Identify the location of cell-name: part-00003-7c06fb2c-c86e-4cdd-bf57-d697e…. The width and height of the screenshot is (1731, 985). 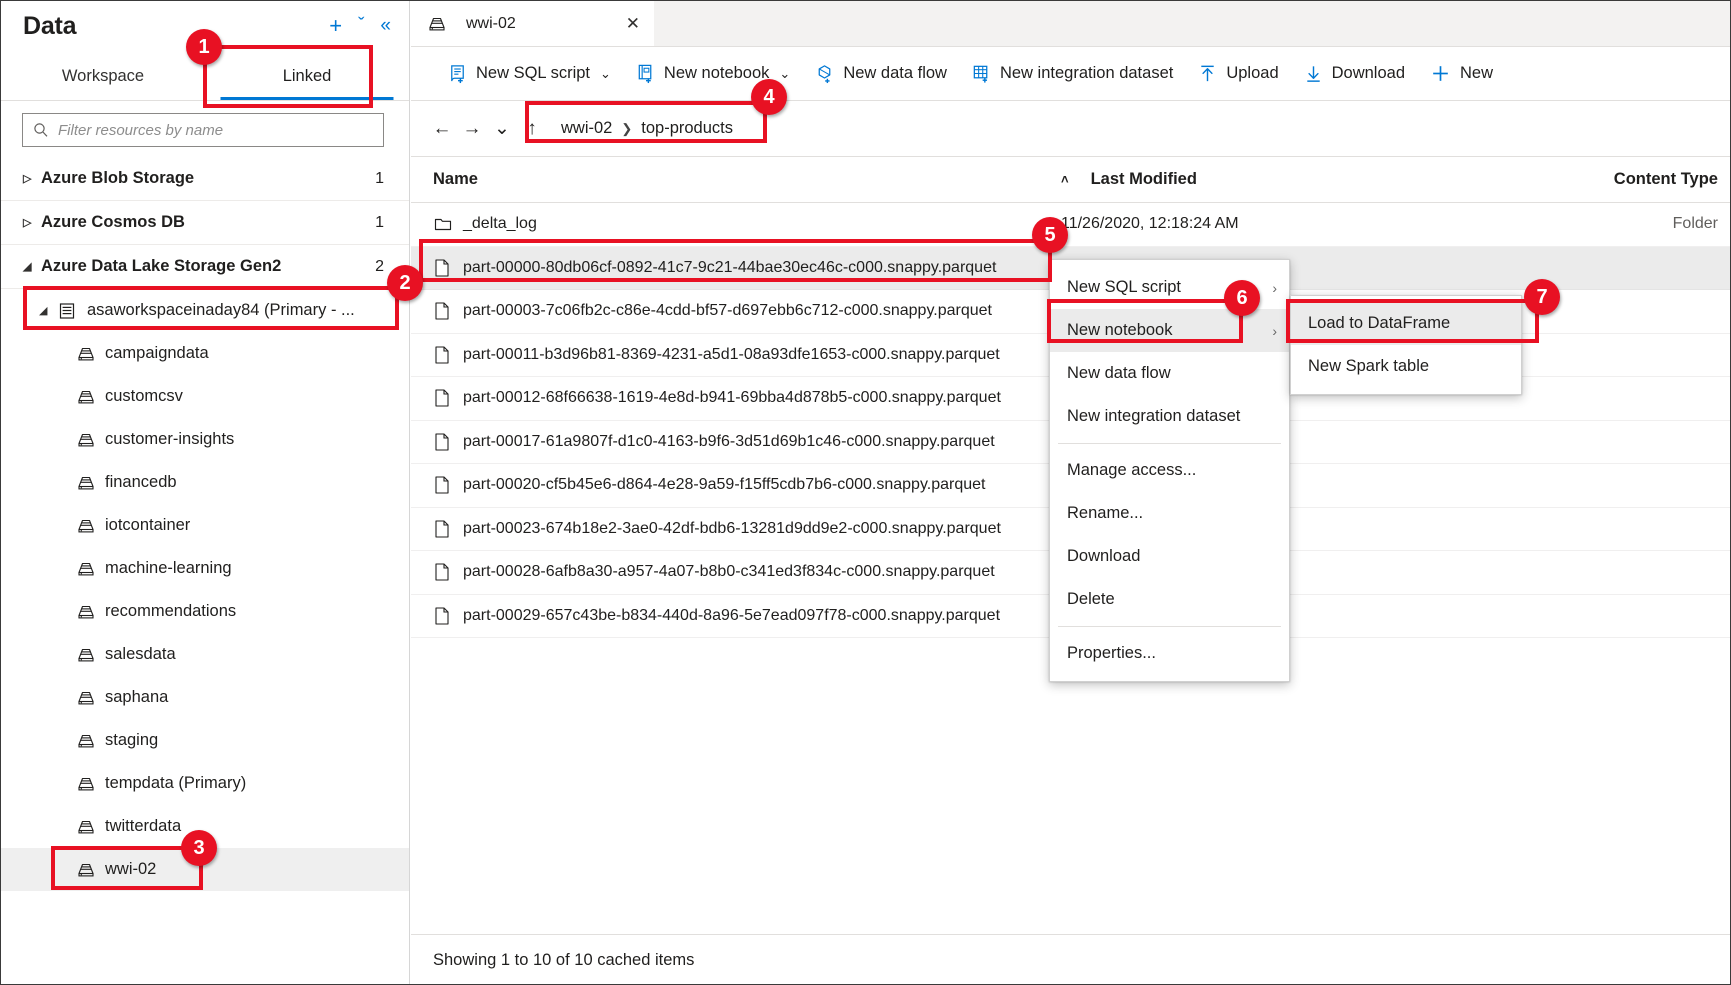
(747, 311).